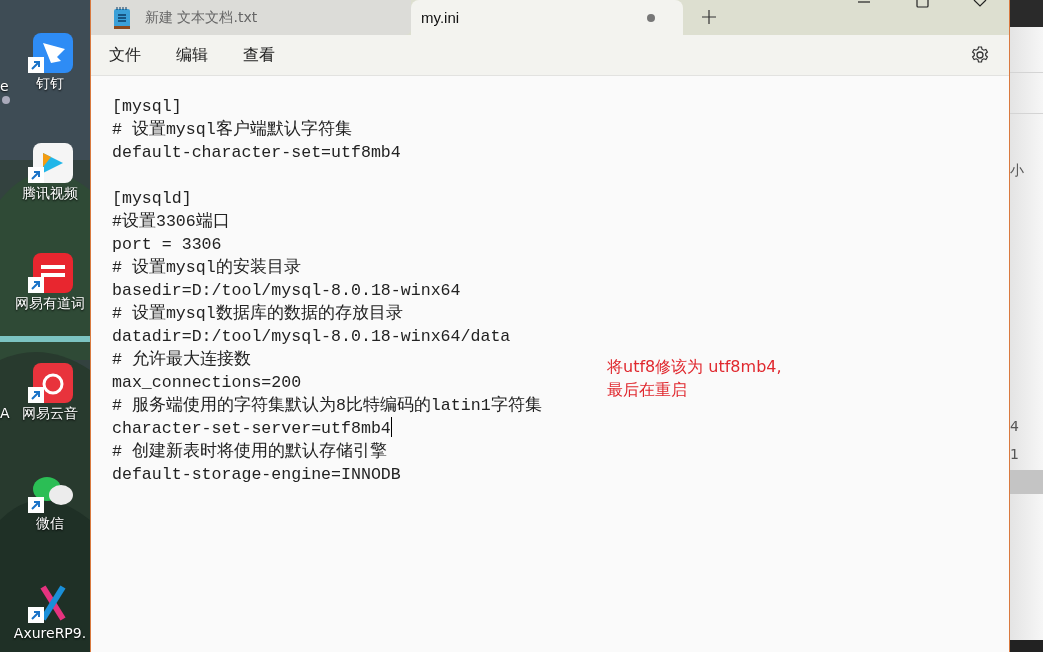 The width and height of the screenshot is (1043, 652). What do you see at coordinates (167, 245) in the screenshot?
I see `code-line: port = 3306` at bounding box center [167, 245].